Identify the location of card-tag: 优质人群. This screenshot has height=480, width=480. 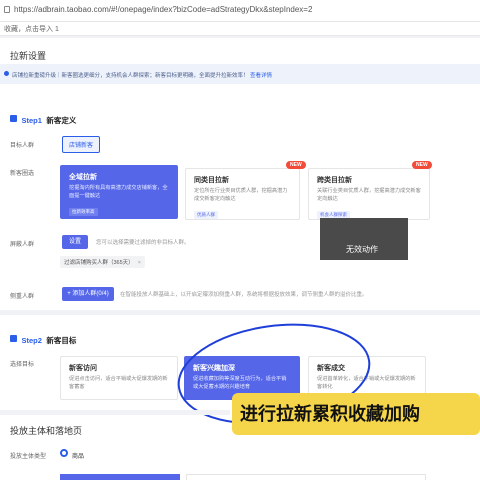
(206, 215).